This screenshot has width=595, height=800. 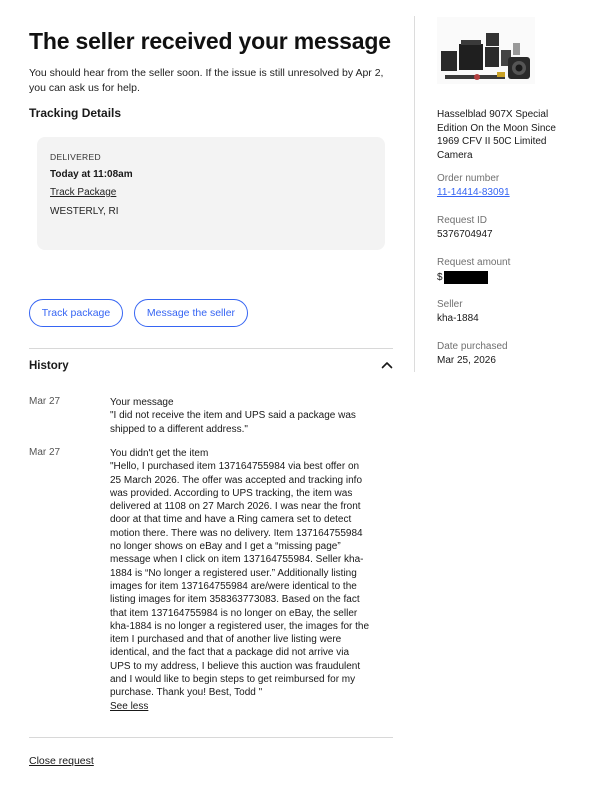 What do you see at coordinates (474, 262) in the screenshot?
I see `field-label: Request amount` at bounding box center [474, 262].